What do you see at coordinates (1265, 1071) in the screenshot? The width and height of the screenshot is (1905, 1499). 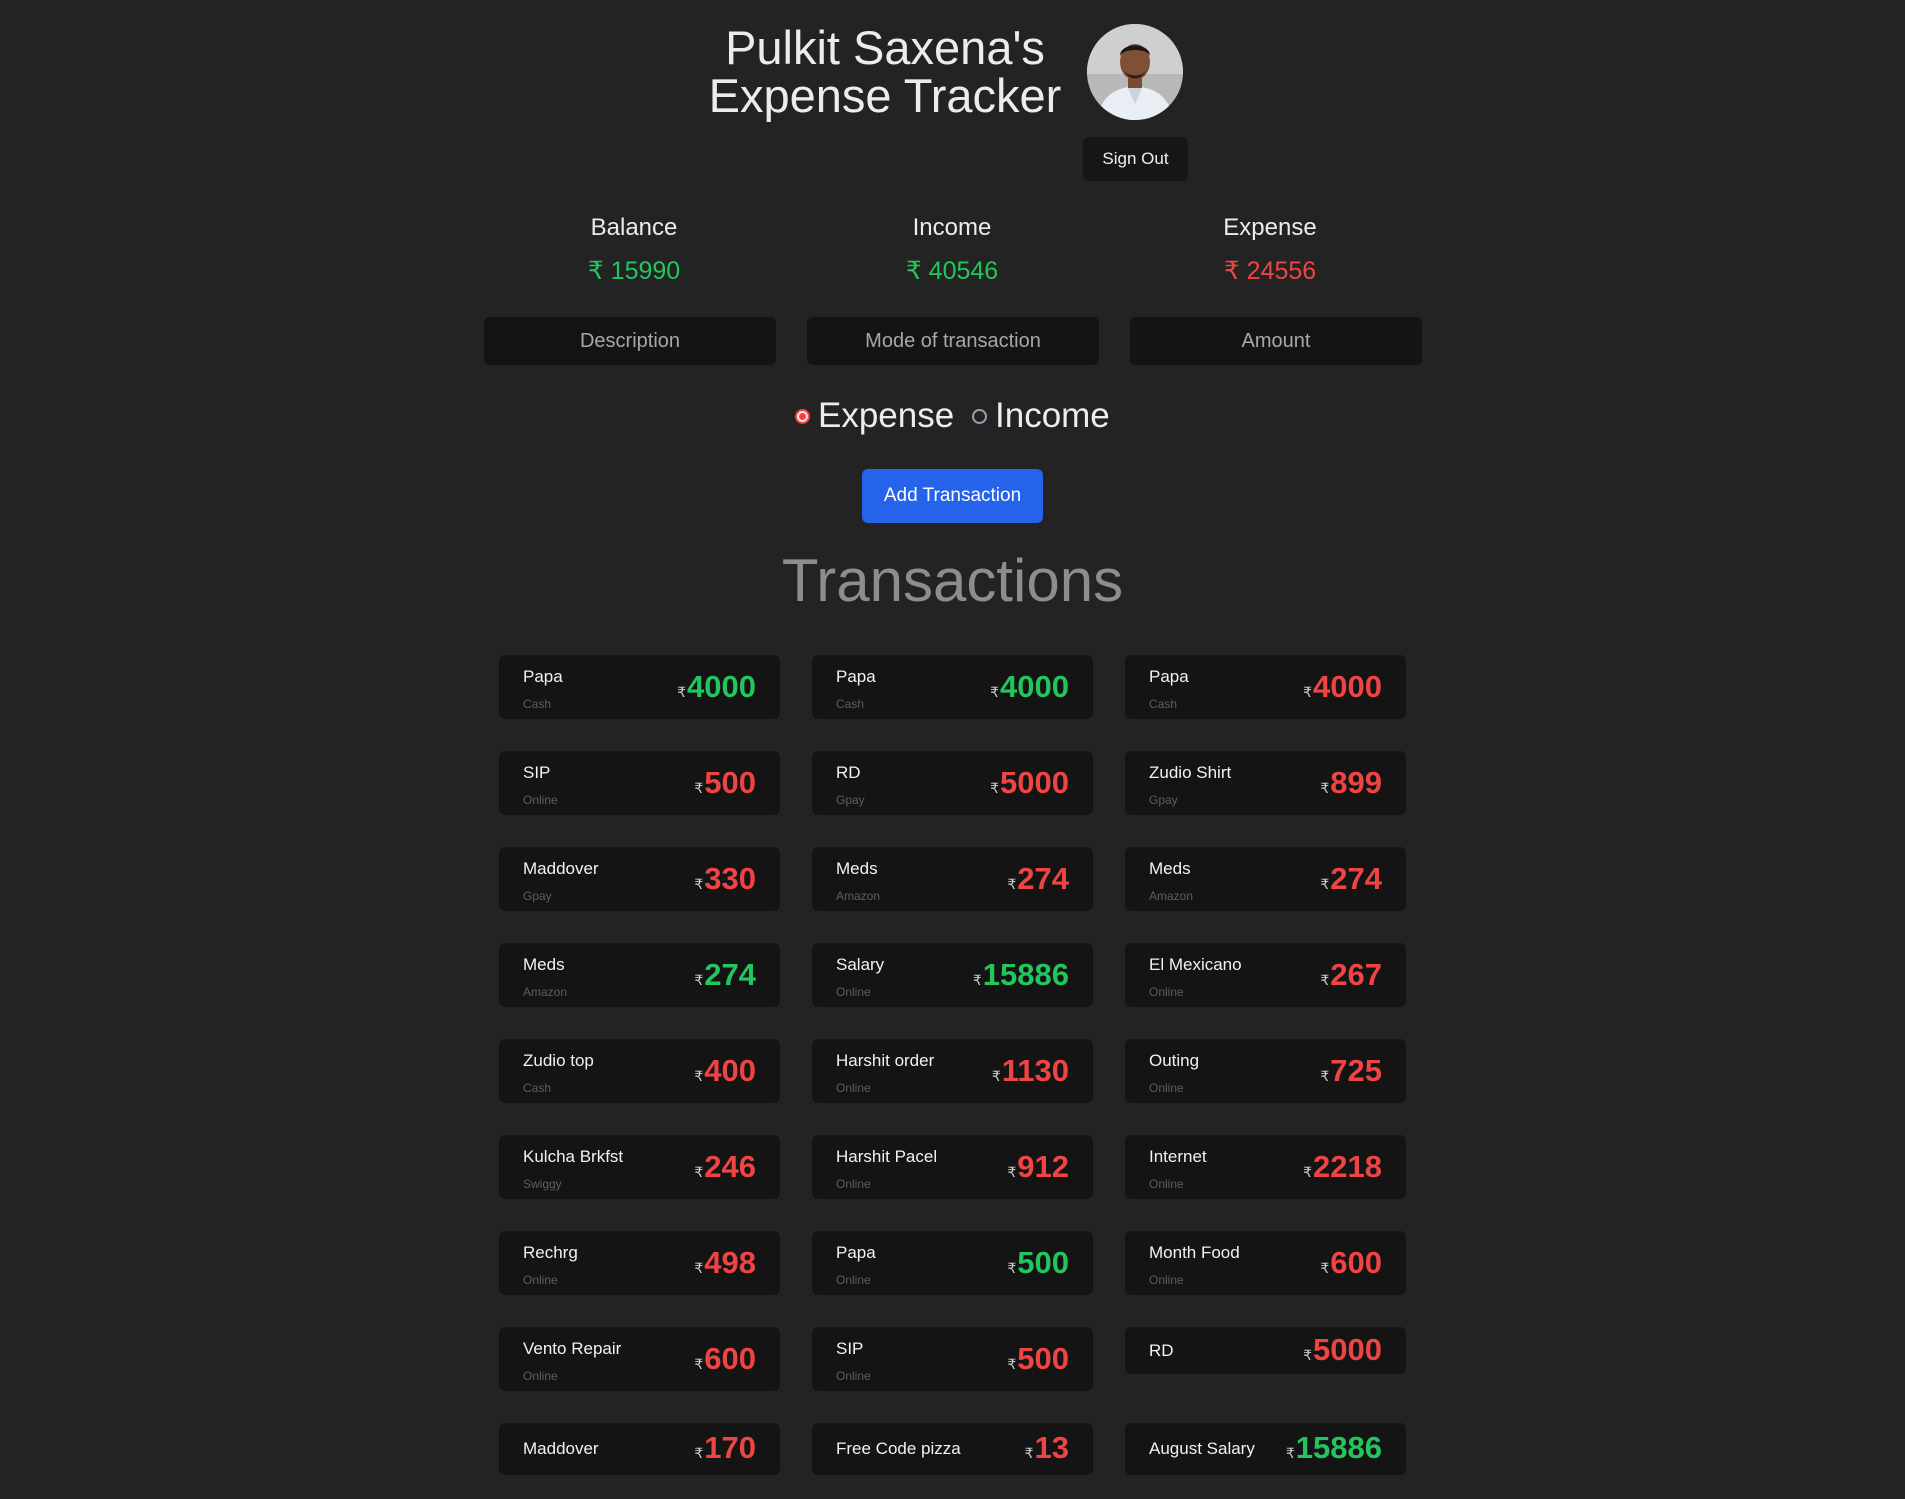 I see `transaction-card: Outing Online ₹725` at bounding box center [1265, 1071].